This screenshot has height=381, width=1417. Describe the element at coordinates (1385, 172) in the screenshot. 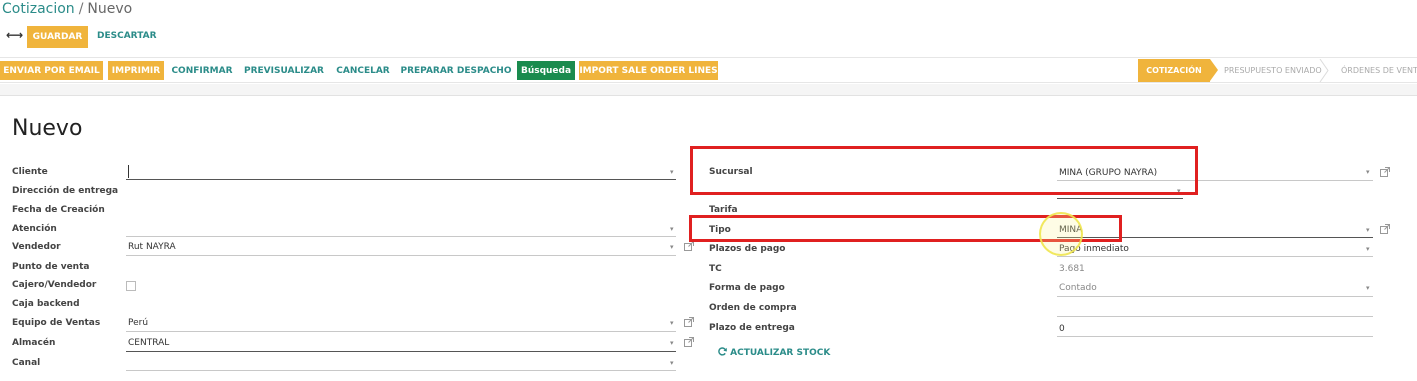

I see `sucursal-external-link-icon` at that location.